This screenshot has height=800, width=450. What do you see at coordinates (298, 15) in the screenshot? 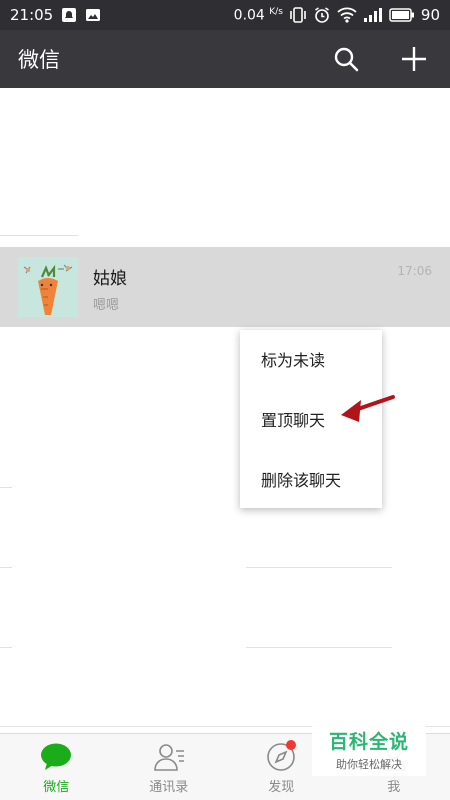
I see `vibrate-icon` at bounding box center [298, 15].